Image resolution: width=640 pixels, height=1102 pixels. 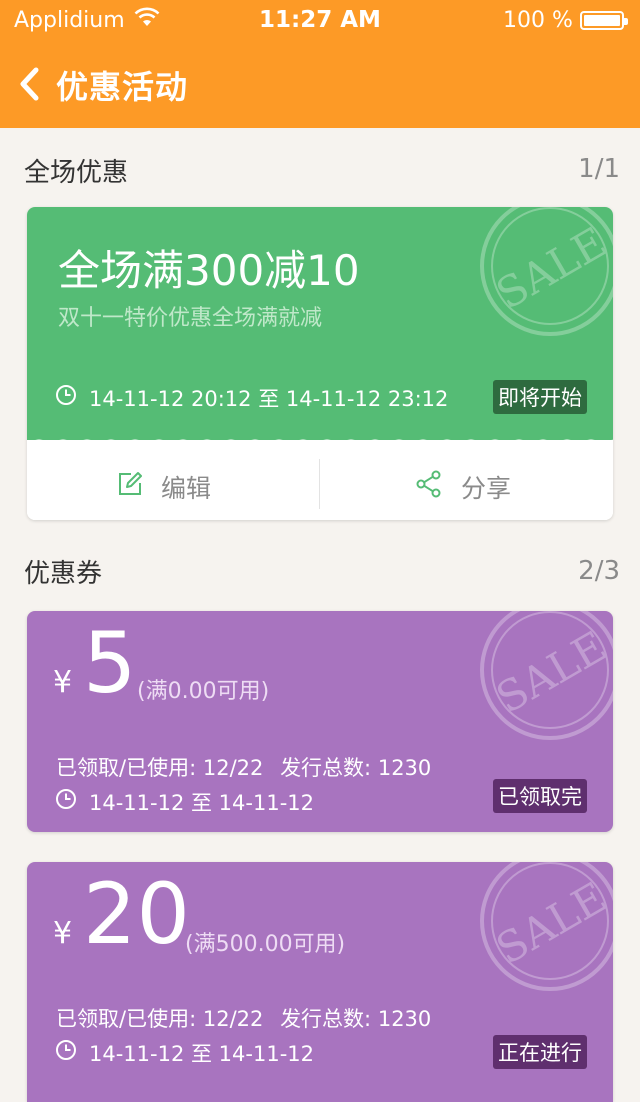 I want to click on action-divider, so click(x=319, y=484).